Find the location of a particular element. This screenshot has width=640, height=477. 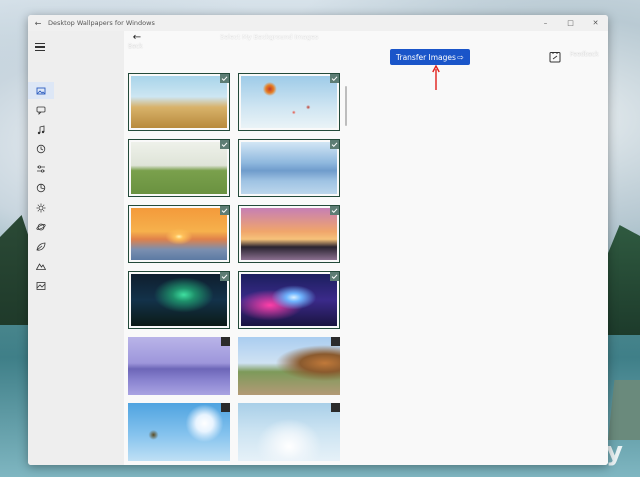

thumbnail-city-skyline-sunset is located at coordinates (289, 234).